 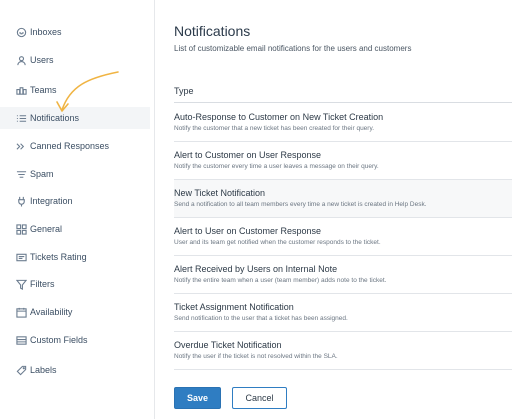 I want to click on team-icon, so click(x=21, y=90).